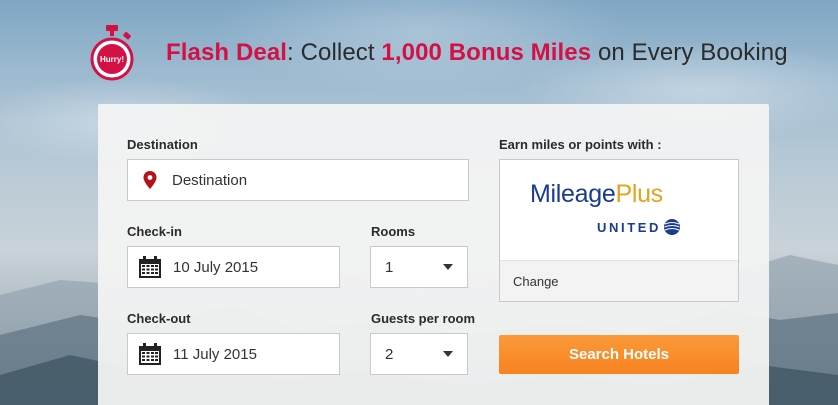  Describe the element at coordinates (150, 180) in the screenshot. I see `map-pin-icon` at that location.